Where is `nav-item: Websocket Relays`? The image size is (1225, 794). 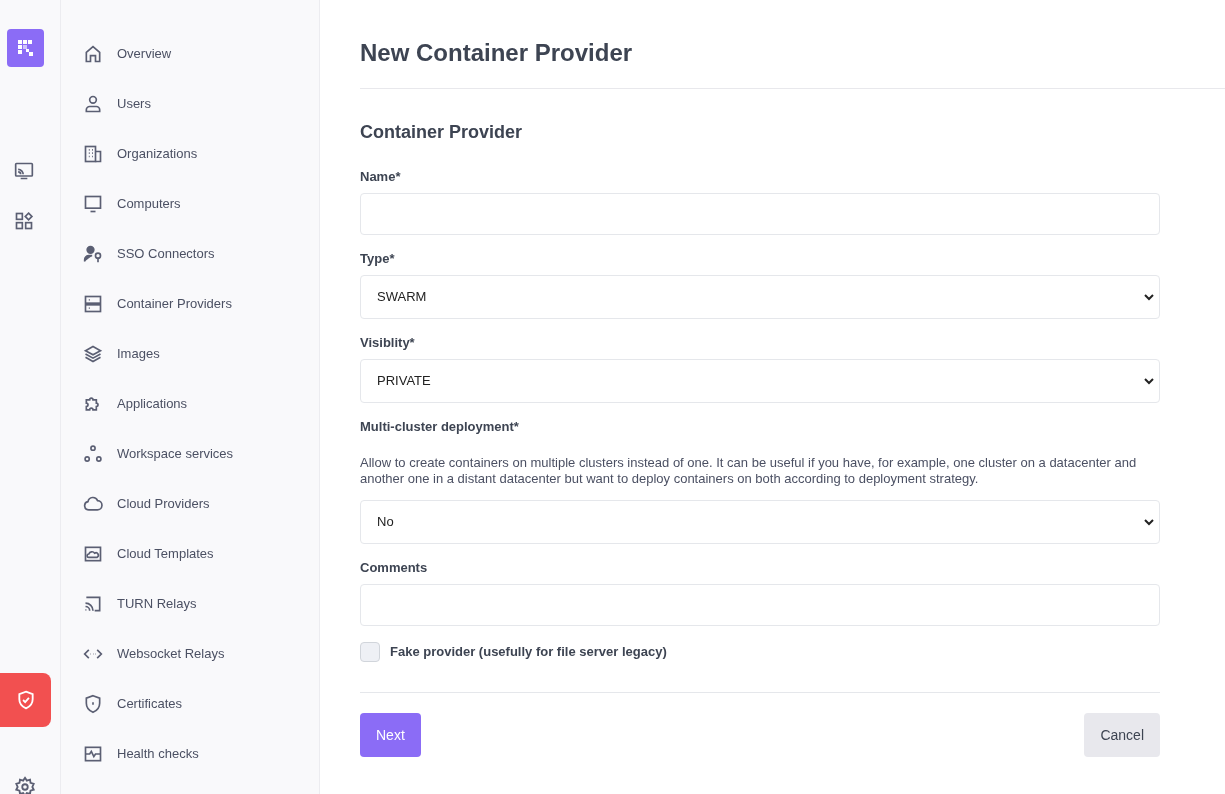 nav-item: Websocket Relays is located at coordinates (201, 654).